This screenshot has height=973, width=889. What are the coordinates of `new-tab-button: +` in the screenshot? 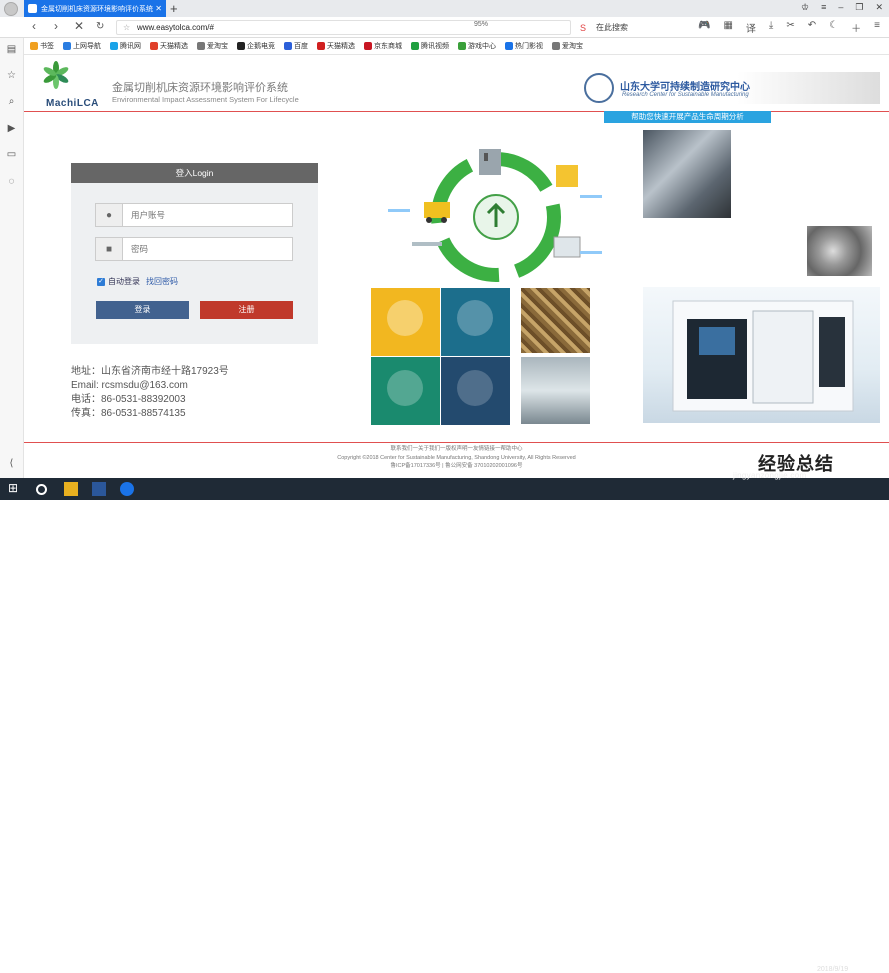 It's located at (174, 8).